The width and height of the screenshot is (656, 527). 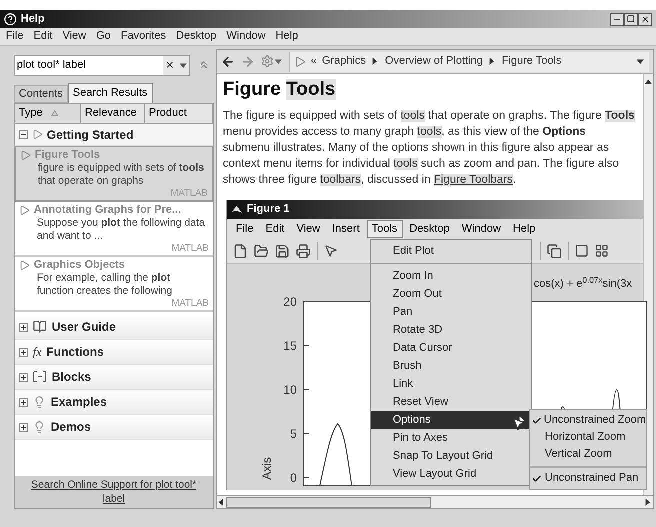 What do you see at coordinates (588, 454) in the screenshot?
I see `menu-item: Vertical Zoom` at bounding box center [588, 454].